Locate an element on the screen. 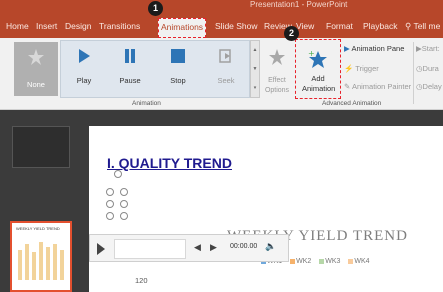 This screenshot has width=443, height=292. tab-transitions: Transitions is located at coordinates (119, 26).